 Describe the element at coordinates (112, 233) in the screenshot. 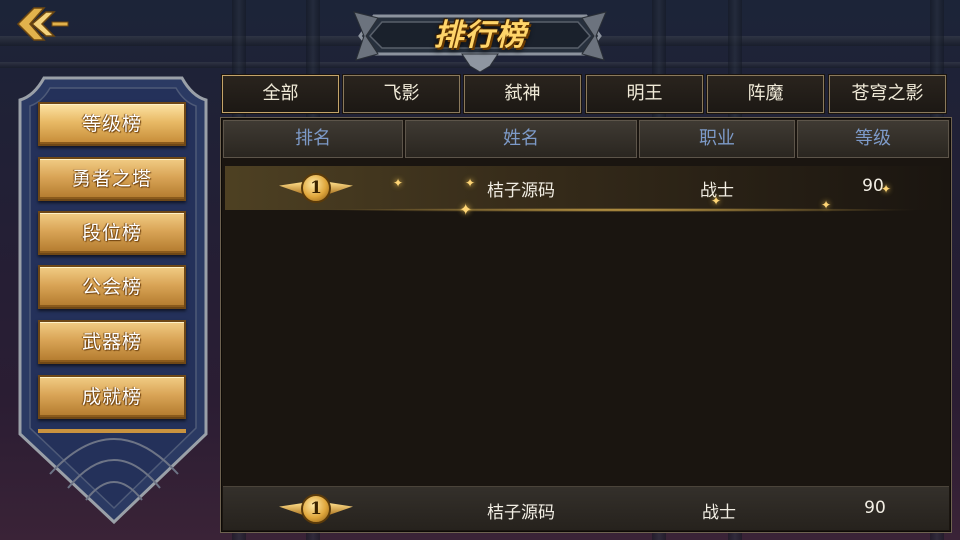

I see `side-item-tier: 段位榜` at that location.